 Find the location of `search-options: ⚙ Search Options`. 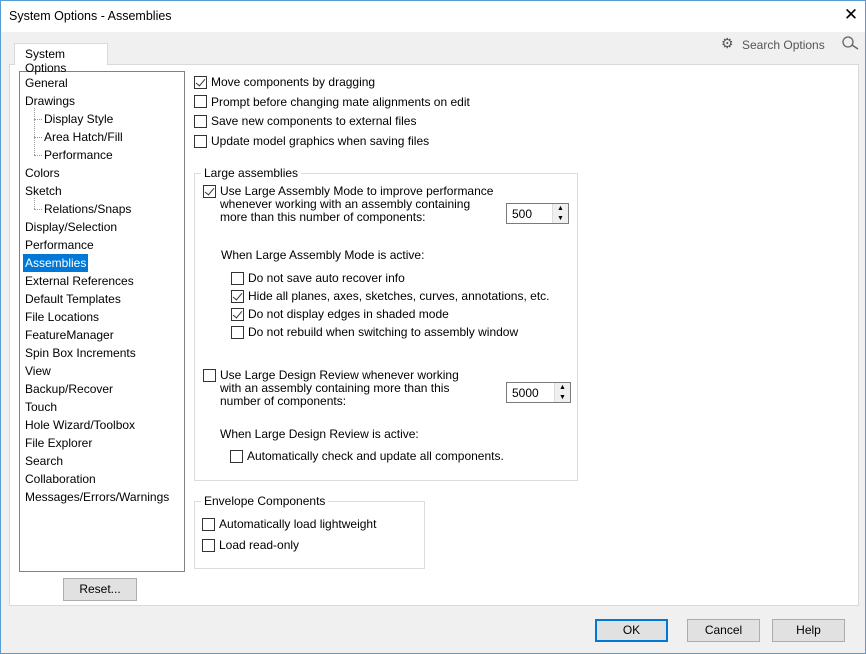

search-options: ⚙ Search Options is located at coordinates (791, 44).